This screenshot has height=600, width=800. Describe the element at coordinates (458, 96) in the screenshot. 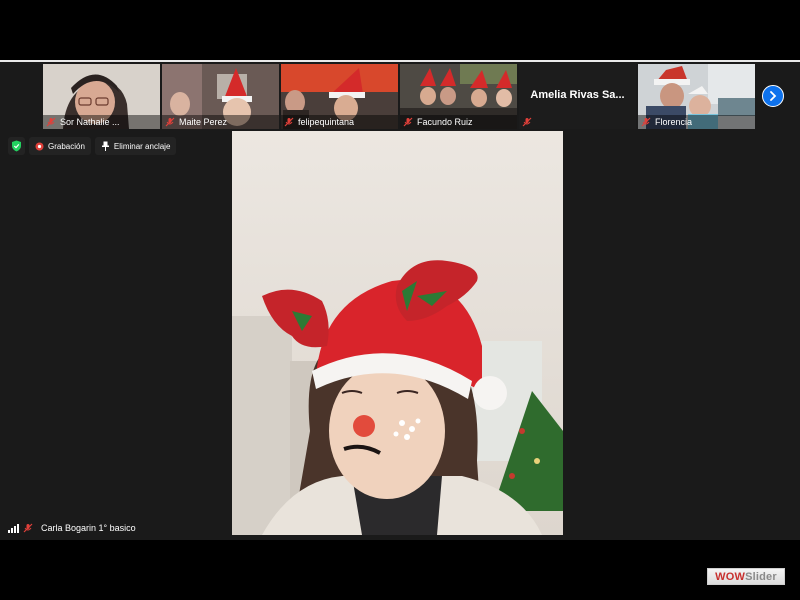

I see `participant-tile: Facundo Ruiz` at that location.